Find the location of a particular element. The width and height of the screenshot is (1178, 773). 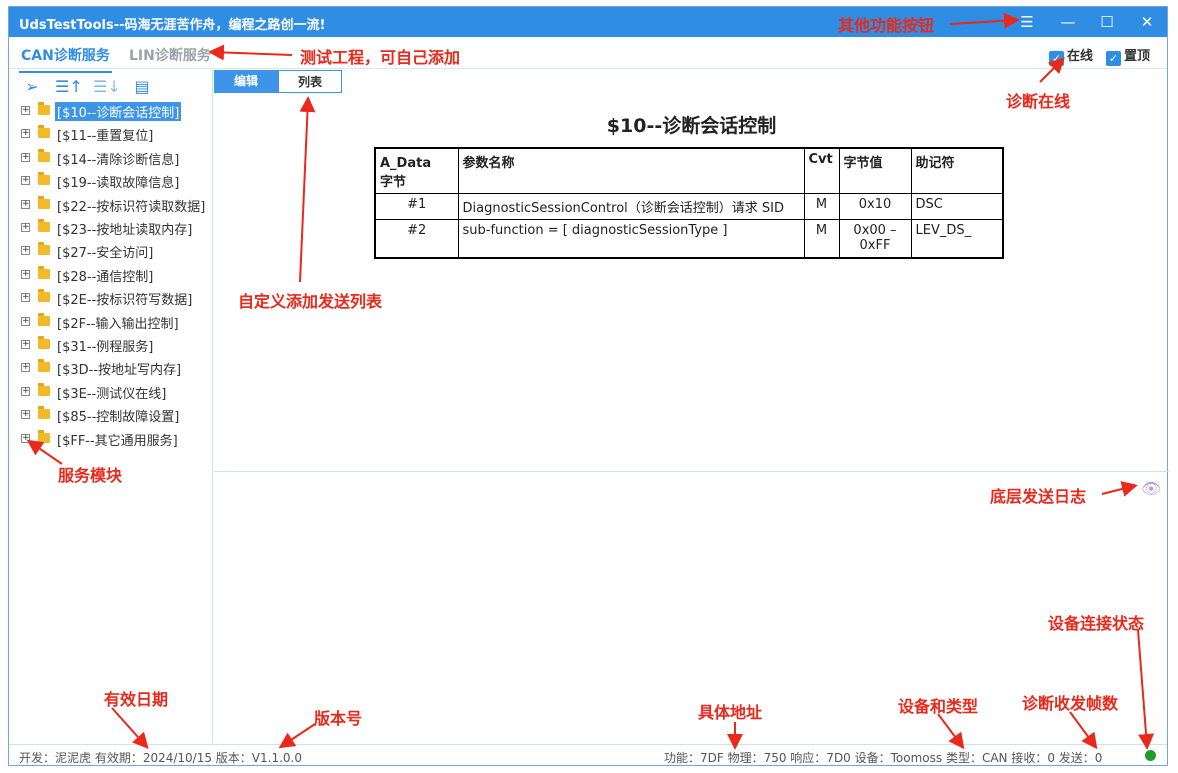

annotation-other-buttons: 其他功能按钮 is located at coordinates (886, 25).